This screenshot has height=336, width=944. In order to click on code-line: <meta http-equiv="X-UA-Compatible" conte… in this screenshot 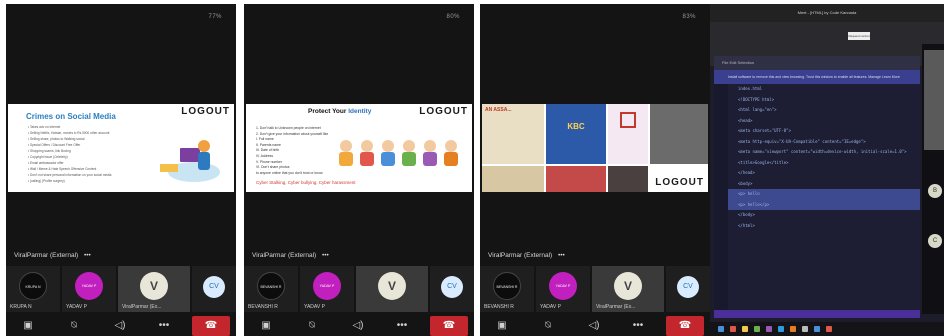, I will do `click(817, 142)`.